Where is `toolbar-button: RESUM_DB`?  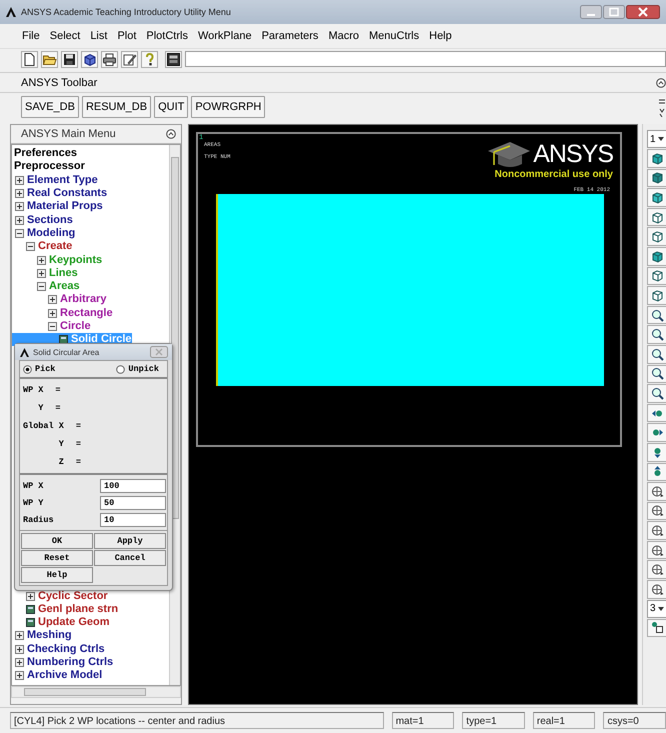 toolbar-button: RESUM_DB is located at coordinates (117, 107).